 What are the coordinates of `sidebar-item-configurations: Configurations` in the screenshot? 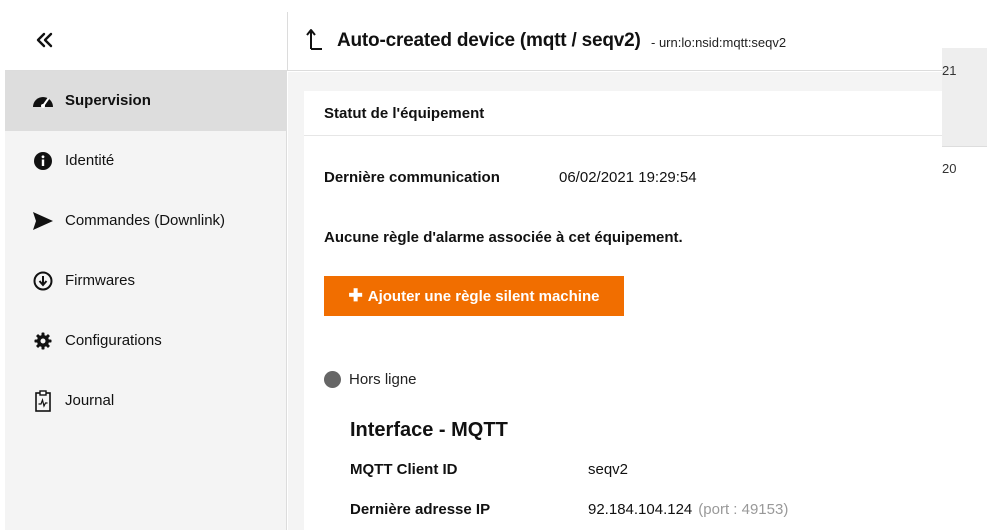 It's located at (146, 341).